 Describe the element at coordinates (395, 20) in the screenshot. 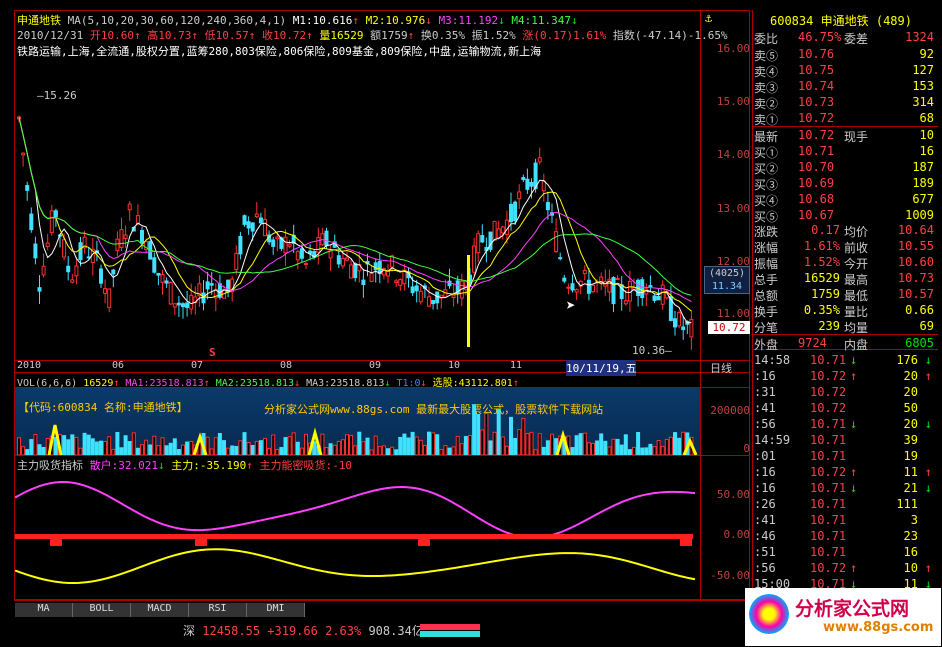

I see `m2-value: M2:10.976` at that location.